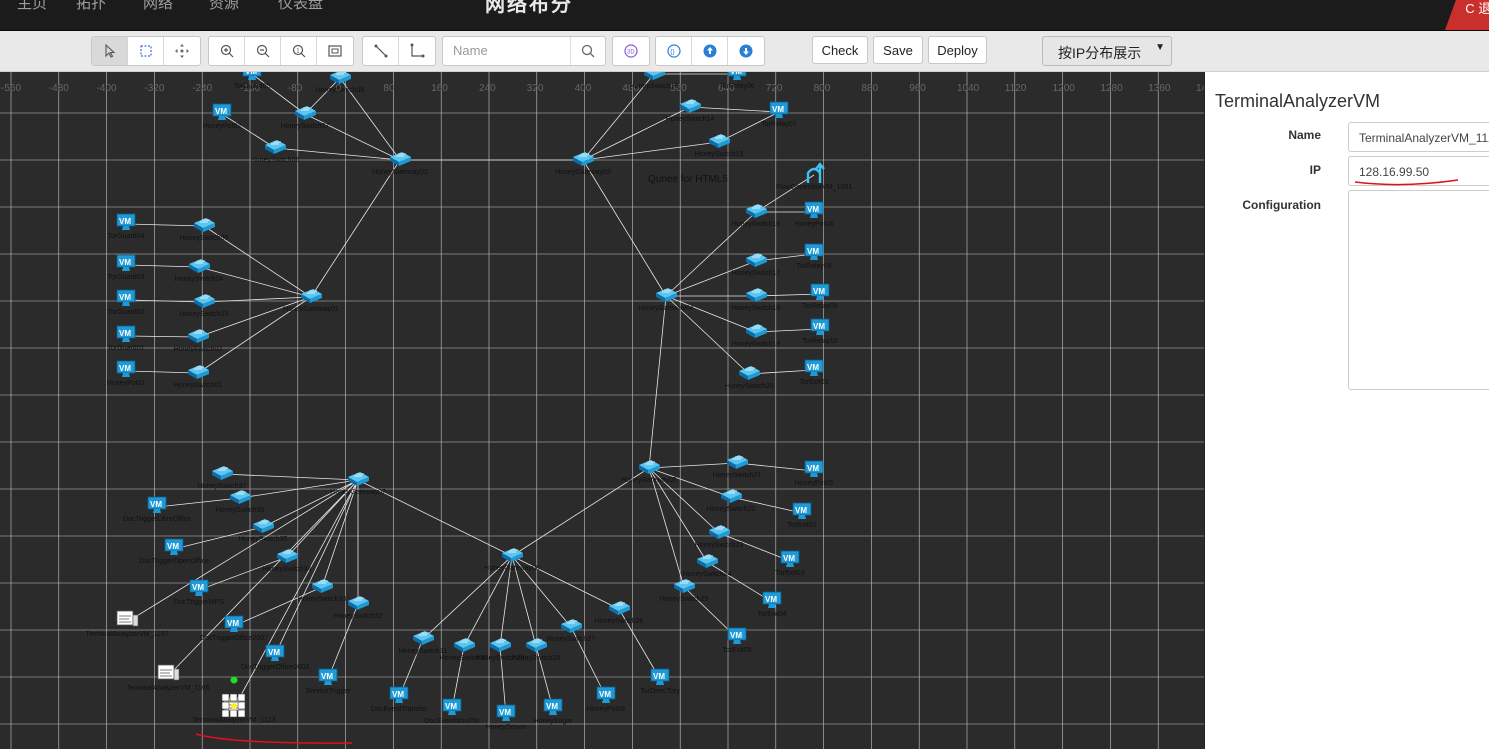 This screenshot has height=749, width=1489. I want to click on network-node: HoneySwitch06, so click(275, 152).